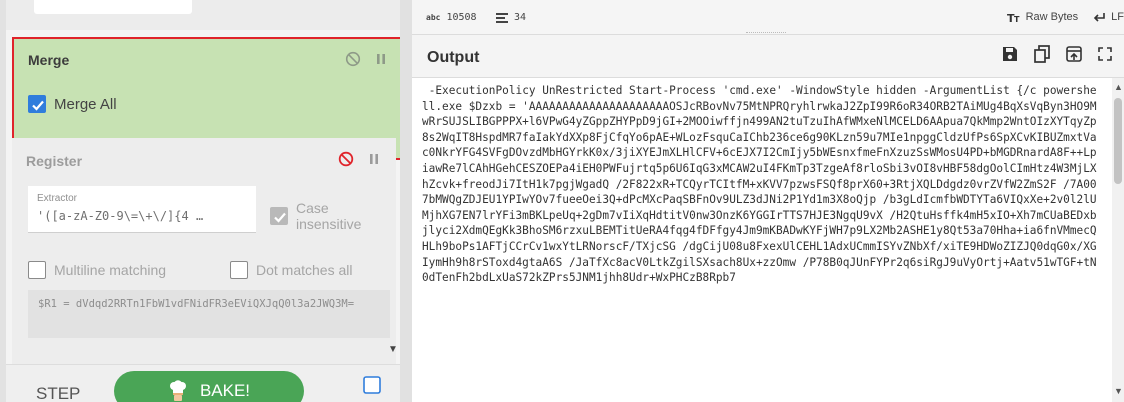 This screenshot has width=1124, height=402. I want to click on output-format-controls: TT Raw Bytes LF, so click(1065, 18).